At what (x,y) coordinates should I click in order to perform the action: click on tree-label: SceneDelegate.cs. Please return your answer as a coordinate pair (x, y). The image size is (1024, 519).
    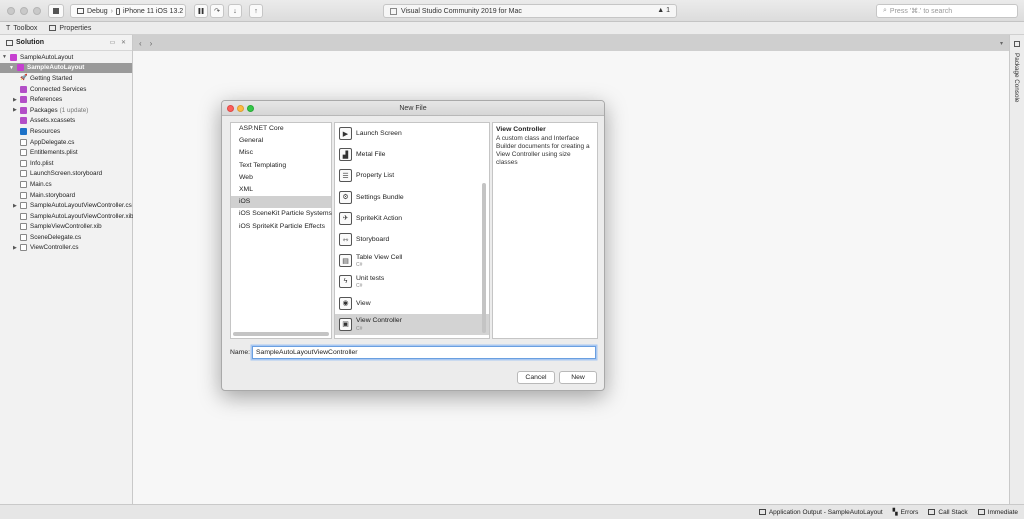
    Looking at the image, I should click on (56, 237).